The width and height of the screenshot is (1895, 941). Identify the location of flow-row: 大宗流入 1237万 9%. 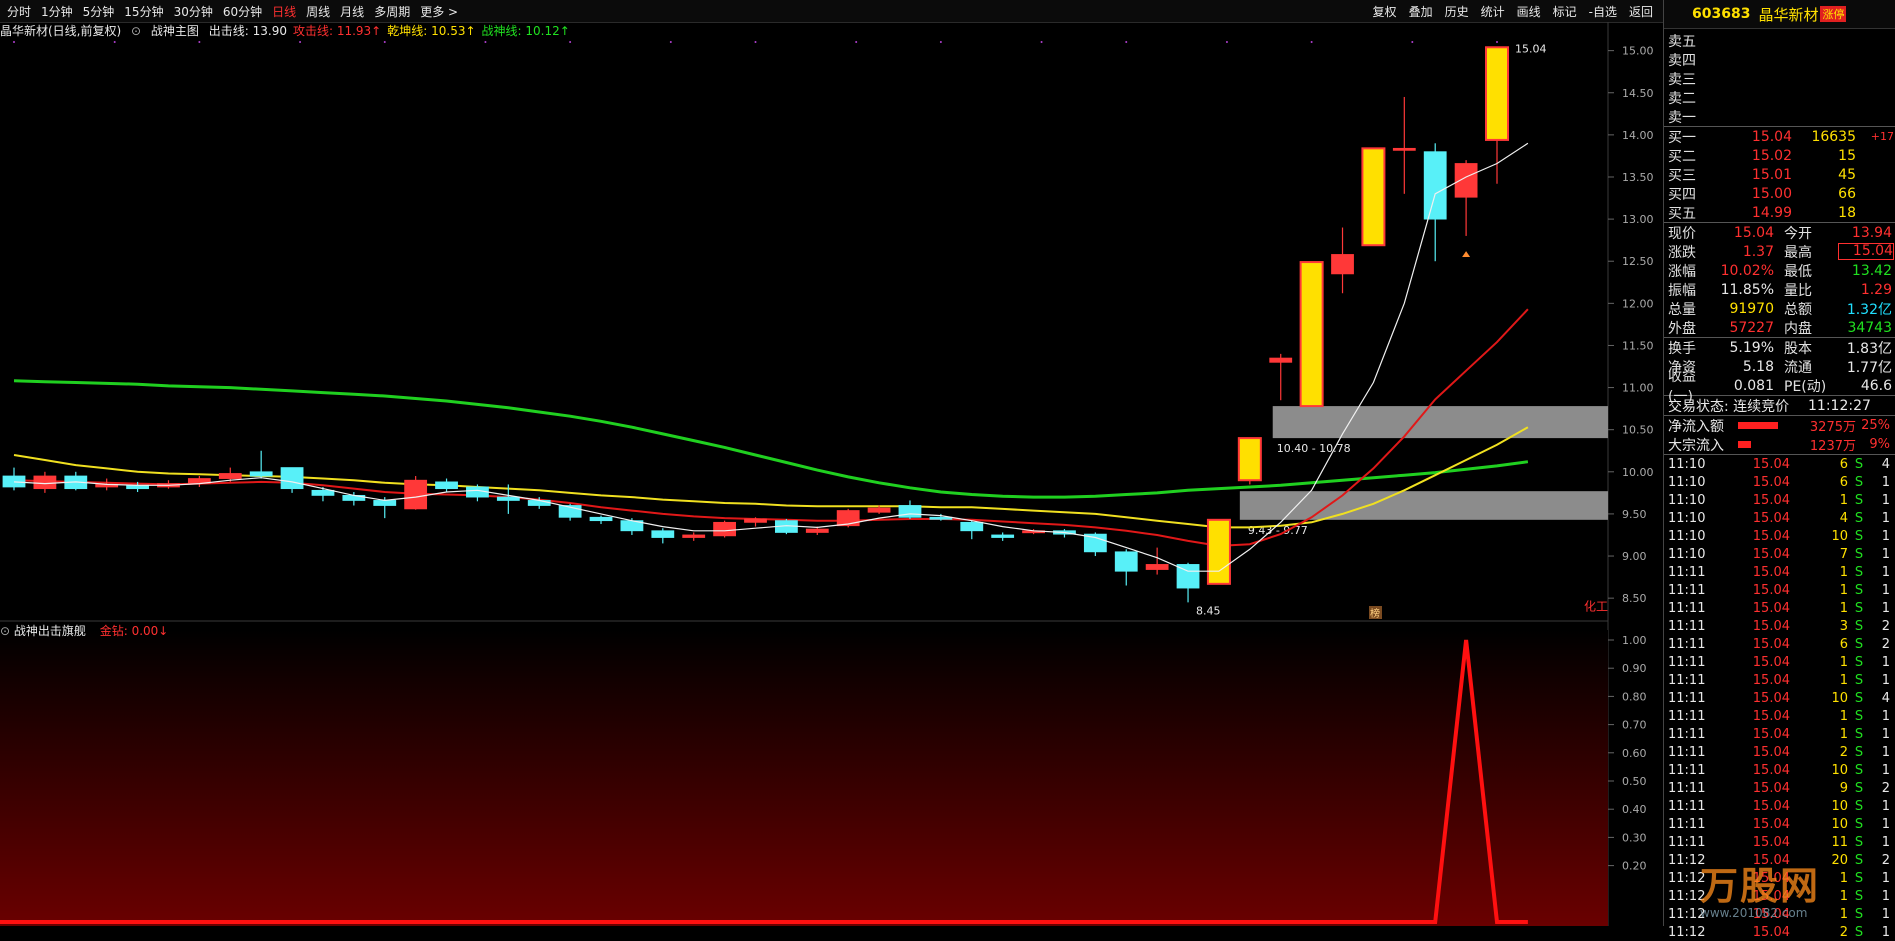
(1779, 444).